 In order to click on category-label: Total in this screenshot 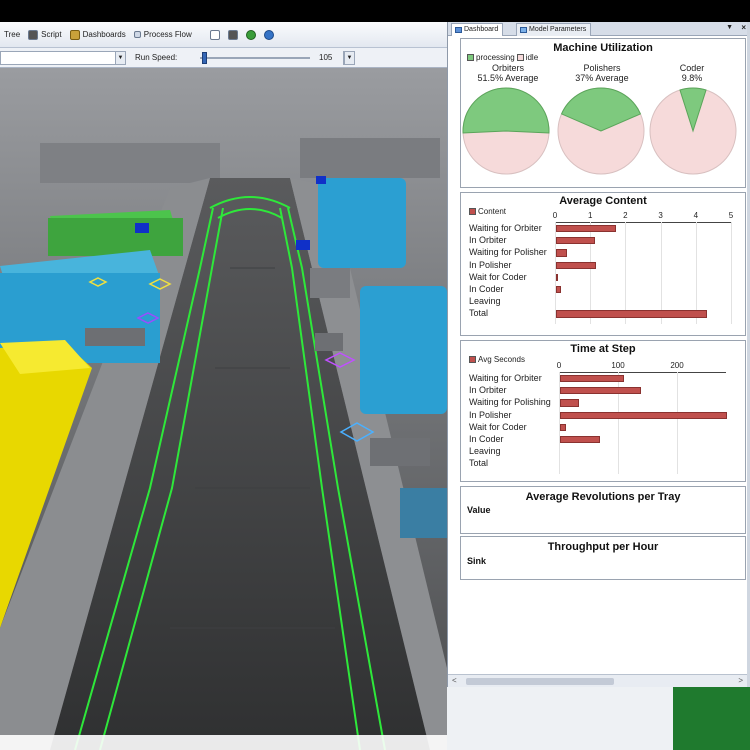, I will do `click(479, 313)`.